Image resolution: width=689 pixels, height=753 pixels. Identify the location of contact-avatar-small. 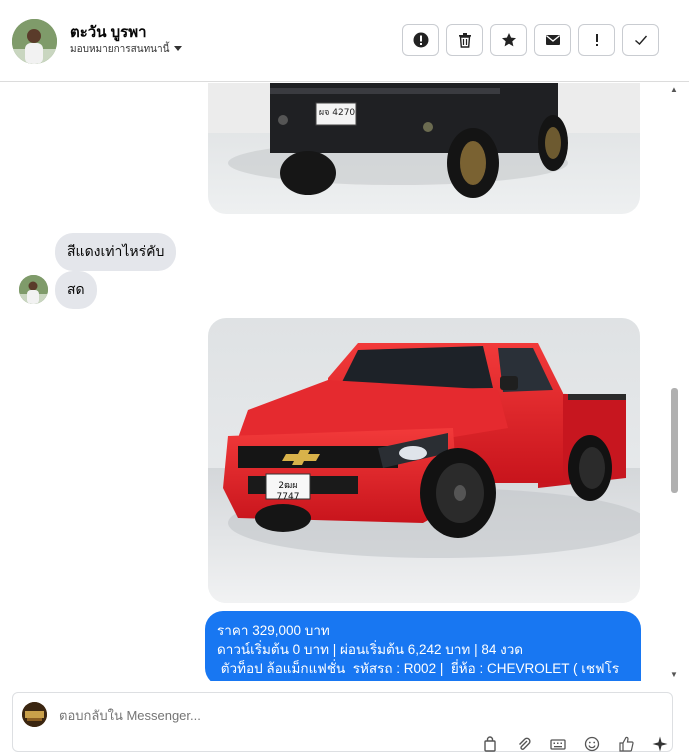
(33, 289).